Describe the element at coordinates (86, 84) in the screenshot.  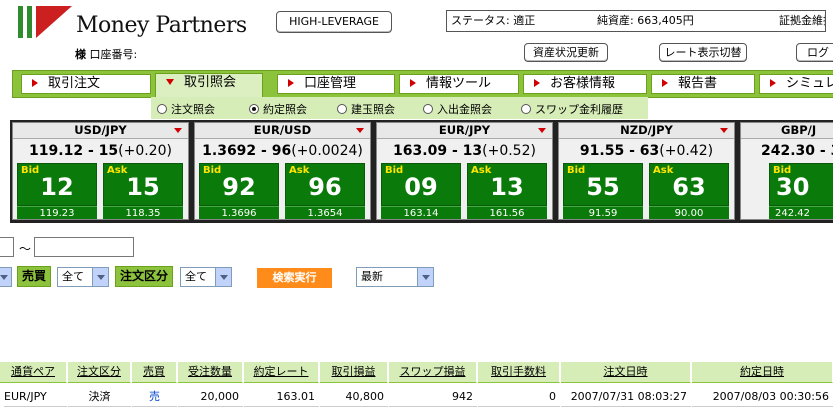
I see `nav-trade-order: 取引注文` at that location.